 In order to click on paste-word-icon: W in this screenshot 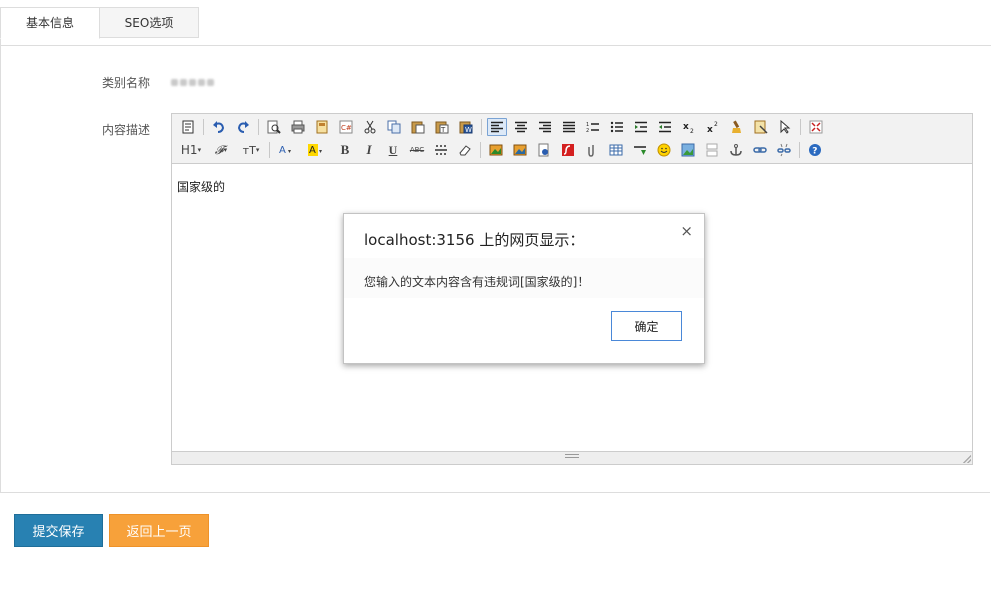, I will do `click(466, 127)`.